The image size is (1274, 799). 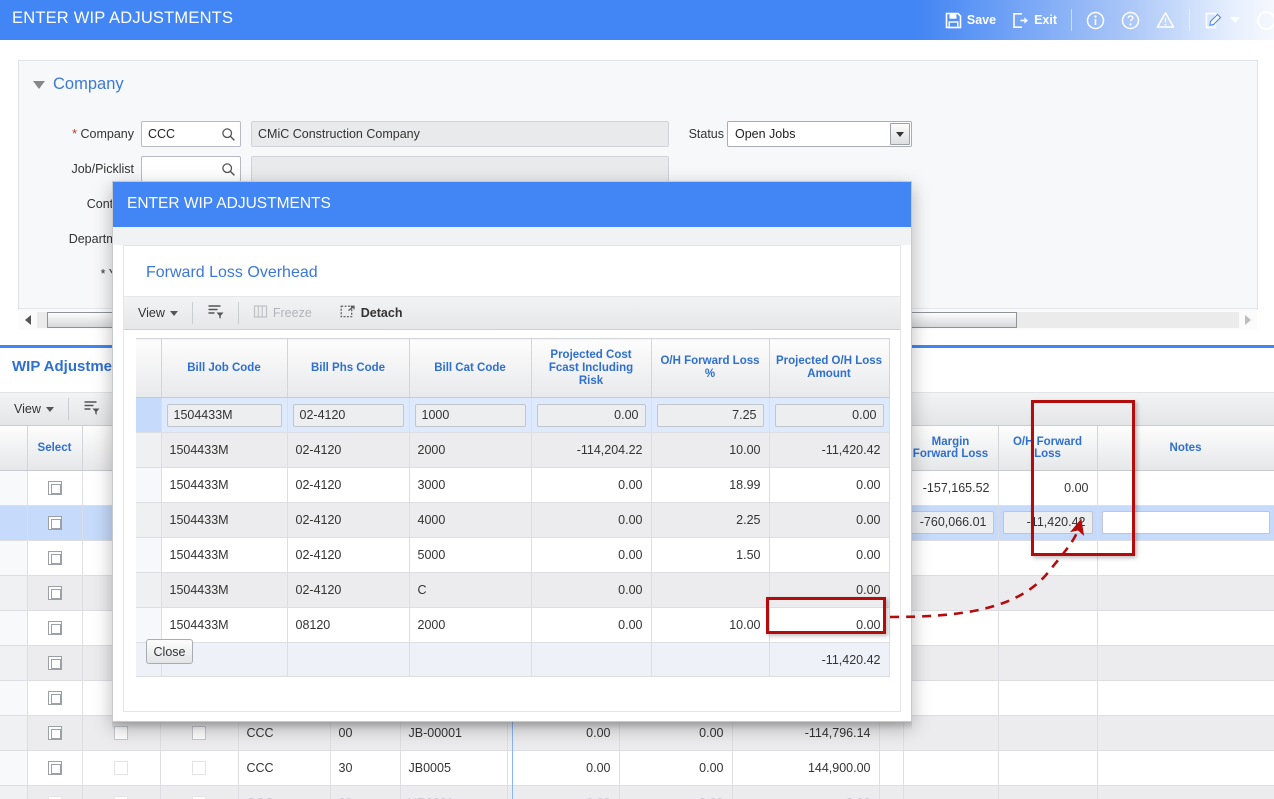 What do you see at coordinates (591, 368) in the screenshot?
I see `th-projected-cost-fcast: Projected Cost Fcast Including Risk` at bounding box center [591, 368].